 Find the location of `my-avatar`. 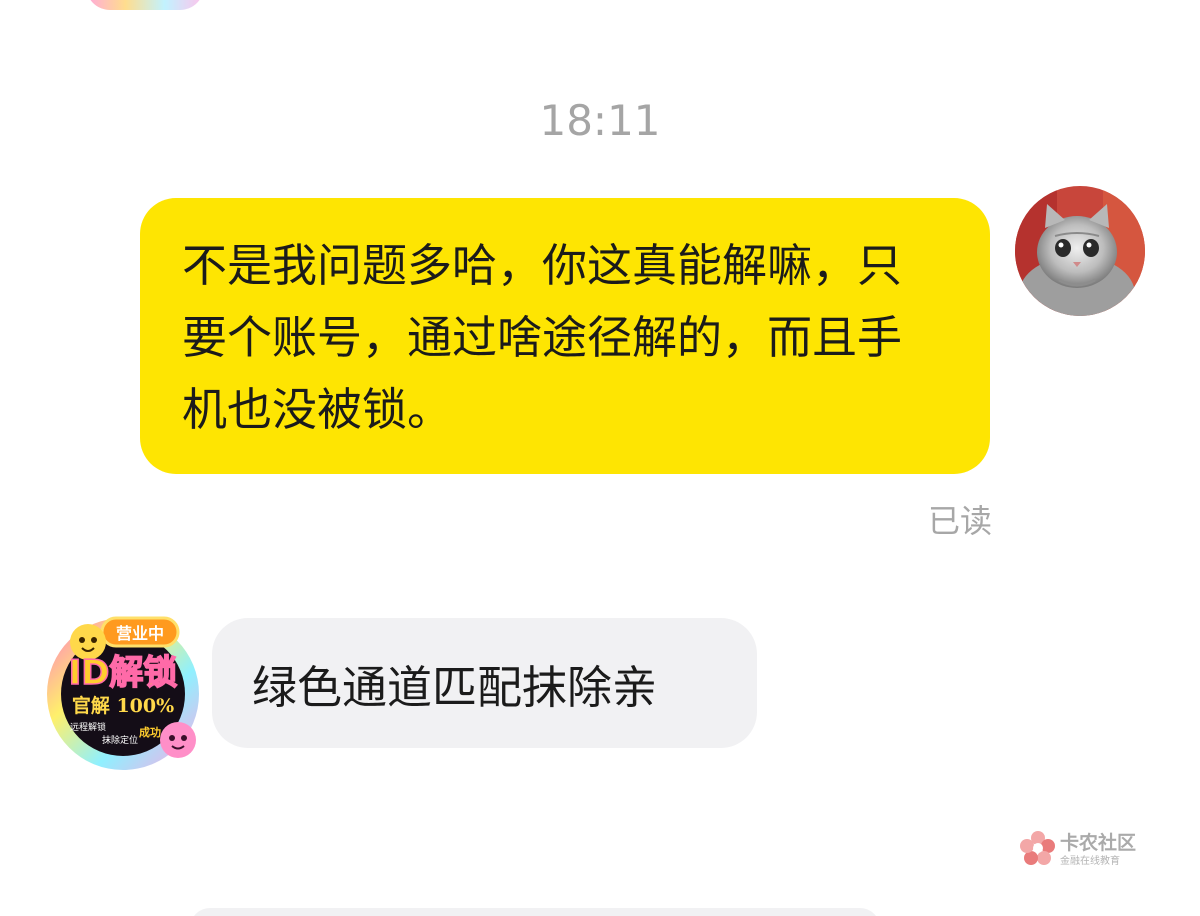

my-avatar is located at coordinates (1080, 251).